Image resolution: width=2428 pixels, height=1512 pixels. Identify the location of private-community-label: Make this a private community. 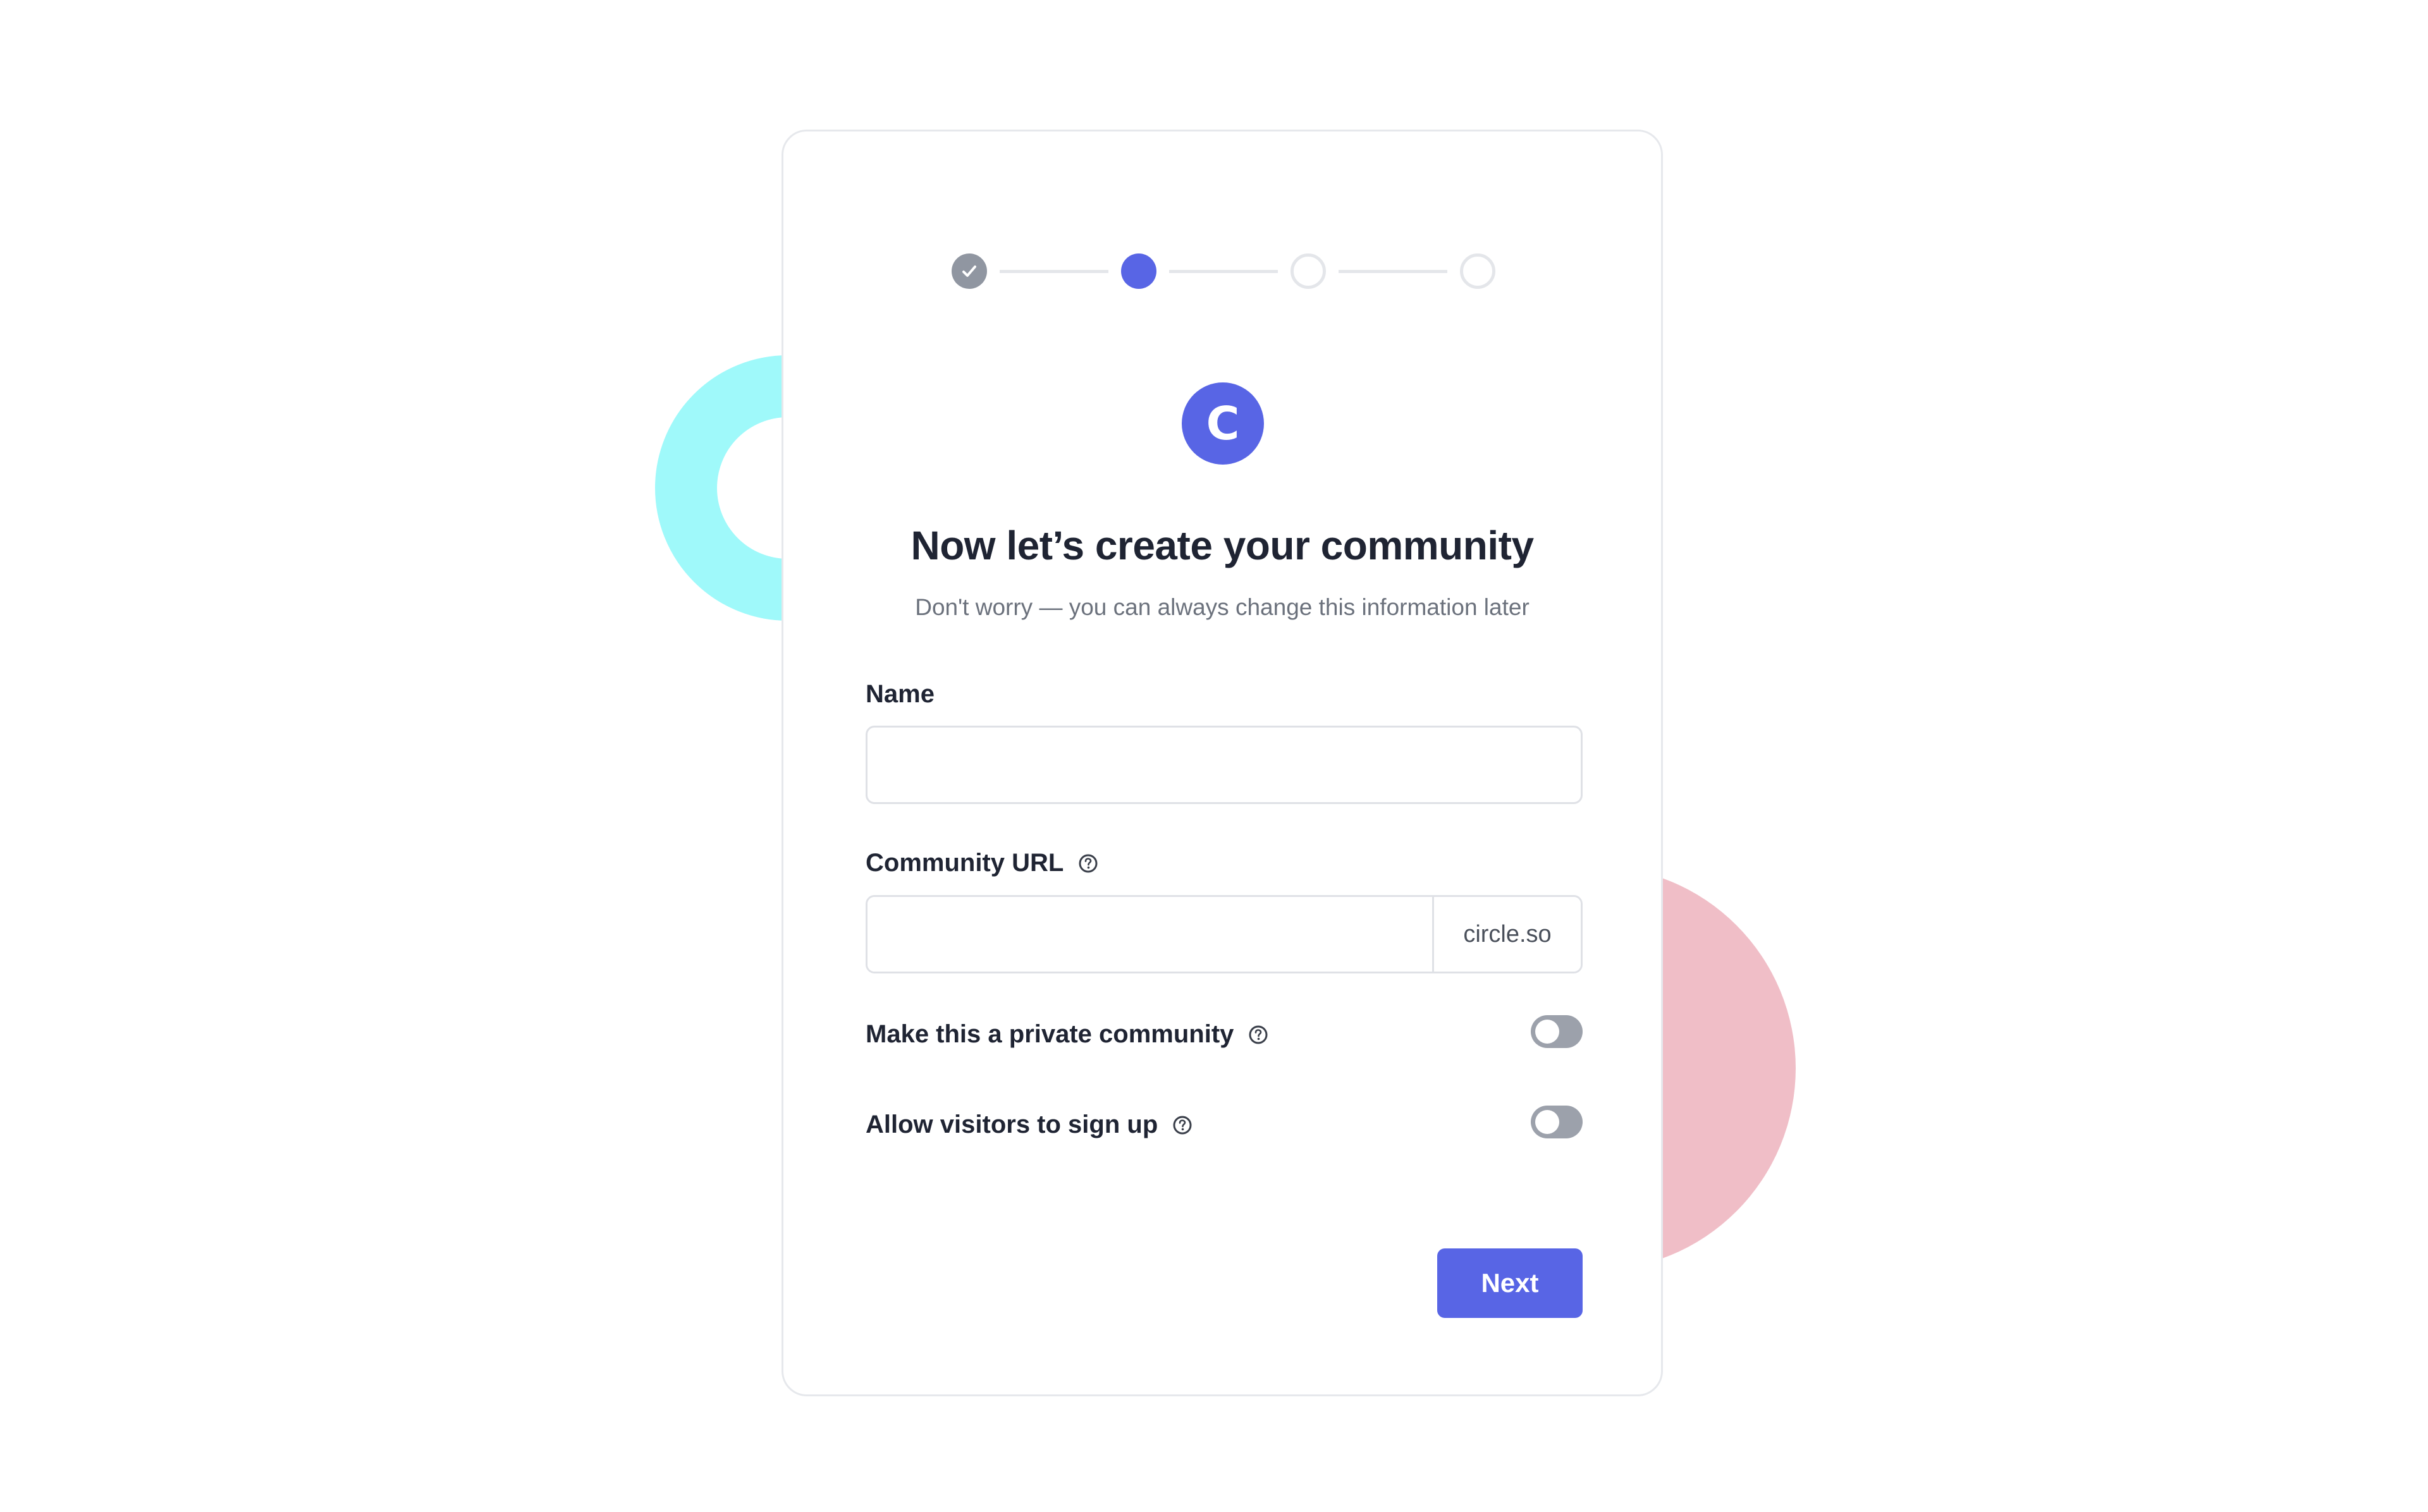
(1050, 1034).